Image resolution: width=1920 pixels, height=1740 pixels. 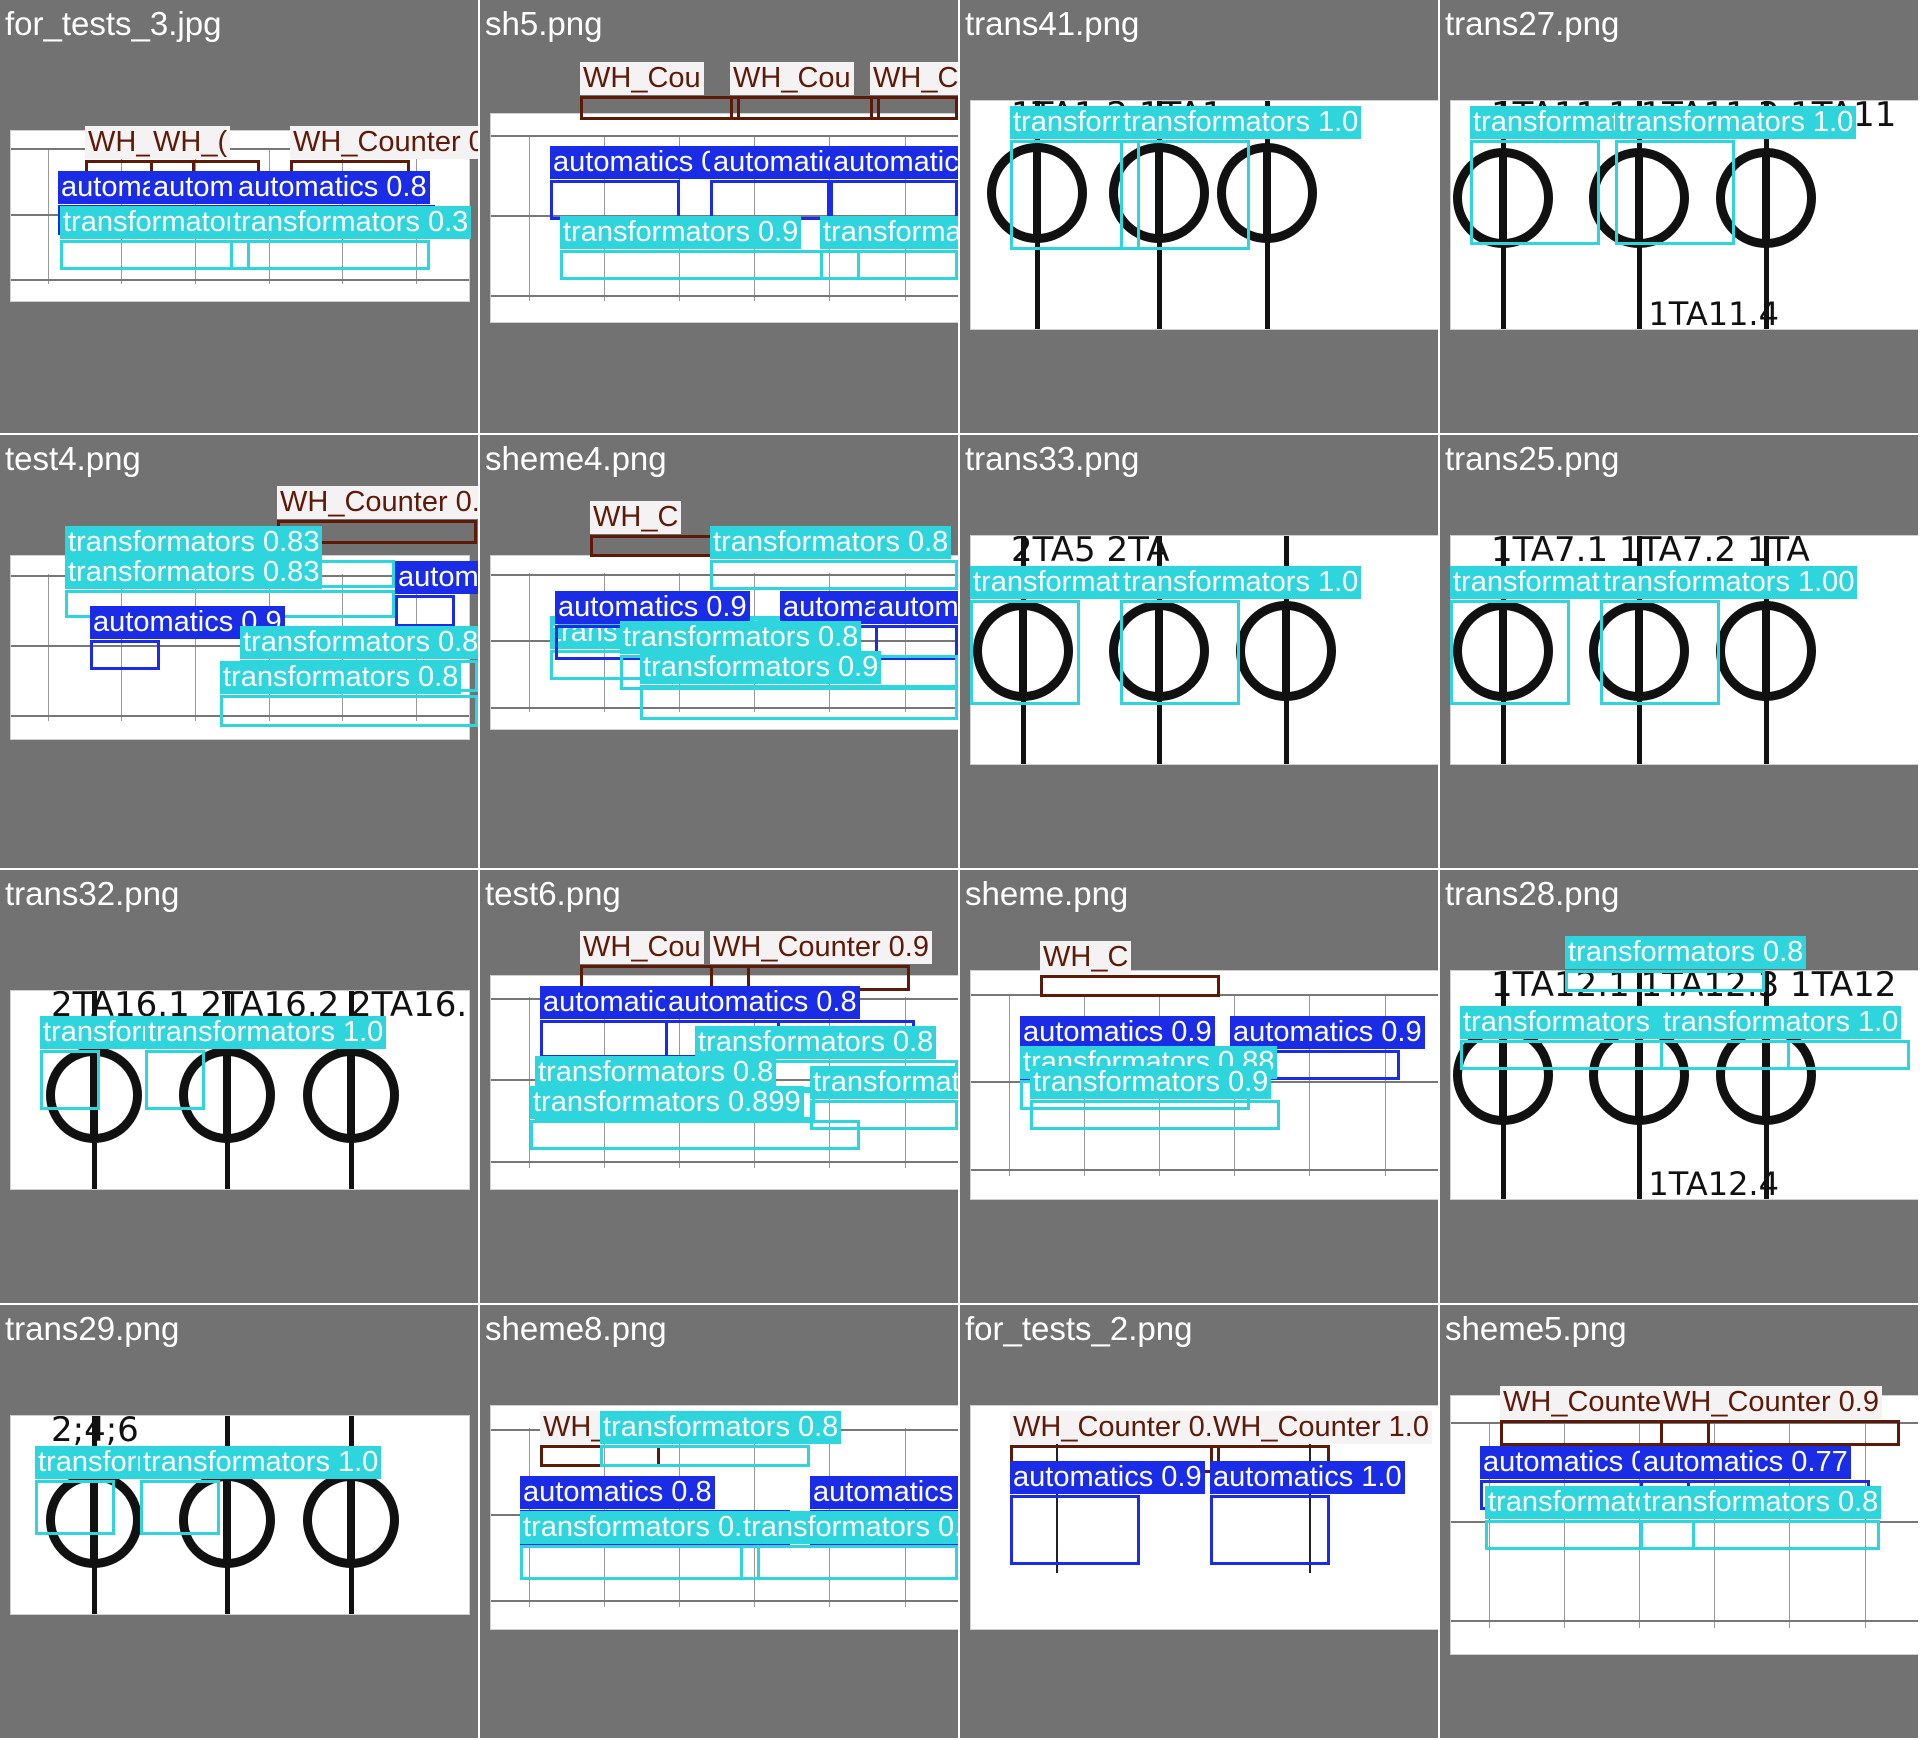 I want to click on symbol-caption: 1TA12.1 1TA12.3 1TA12, so click(x=1694, y=987).